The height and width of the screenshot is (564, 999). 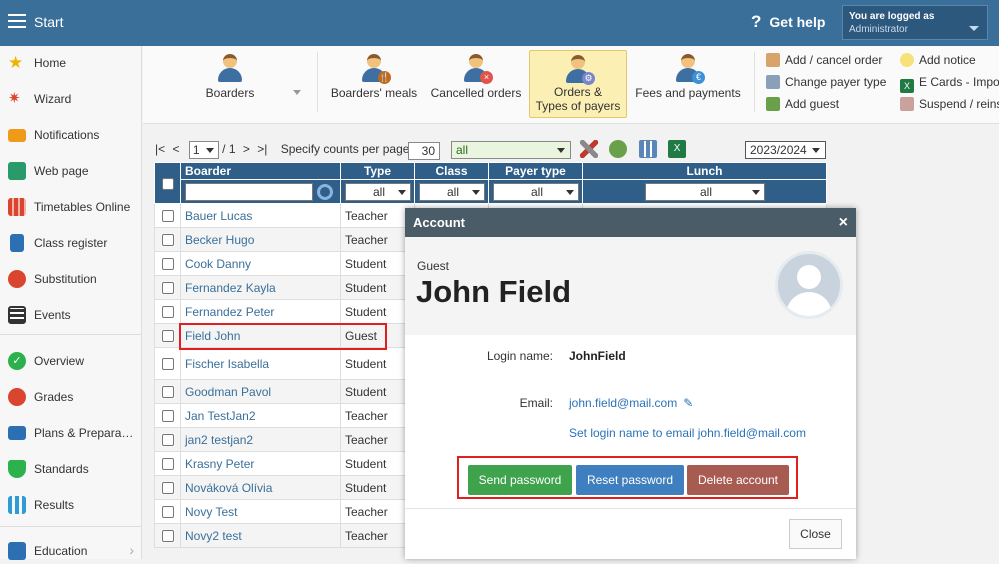 I want to click on sidebar-item-label: Notifications, so click(x=67, y=135).